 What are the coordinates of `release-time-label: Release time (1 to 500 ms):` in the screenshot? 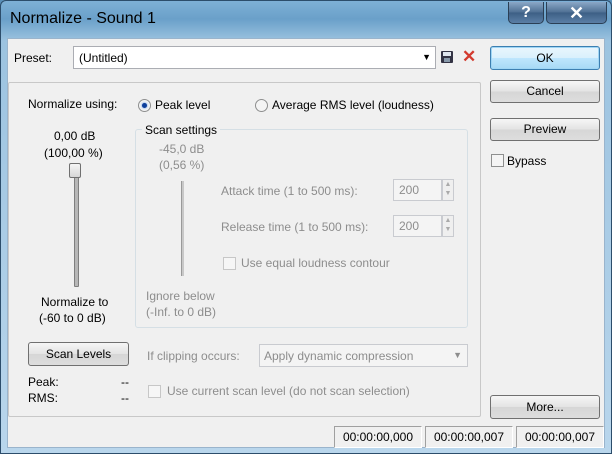 It's located at (295, 227).